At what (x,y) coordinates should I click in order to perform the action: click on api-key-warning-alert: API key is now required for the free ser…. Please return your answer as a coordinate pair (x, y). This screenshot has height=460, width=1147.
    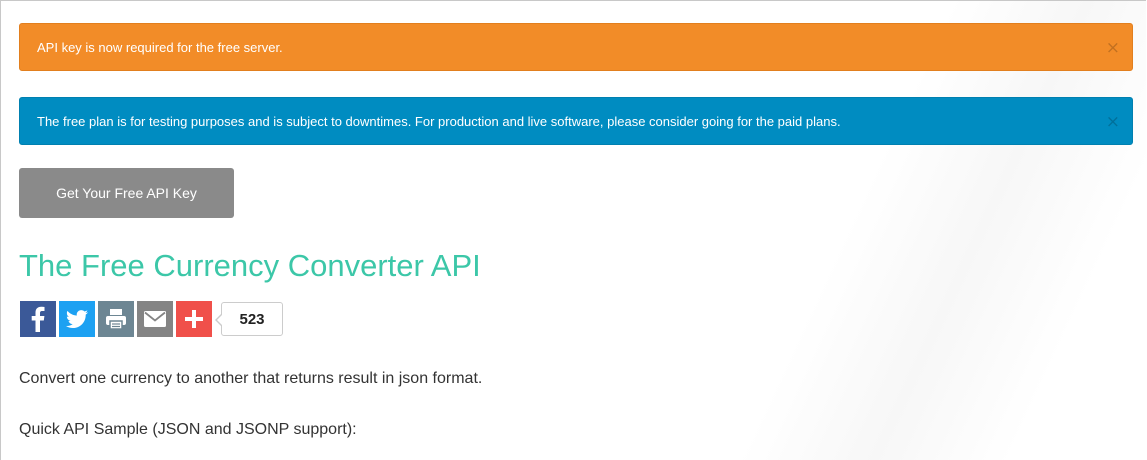
    Looking at the image, I should click on (576, 47).